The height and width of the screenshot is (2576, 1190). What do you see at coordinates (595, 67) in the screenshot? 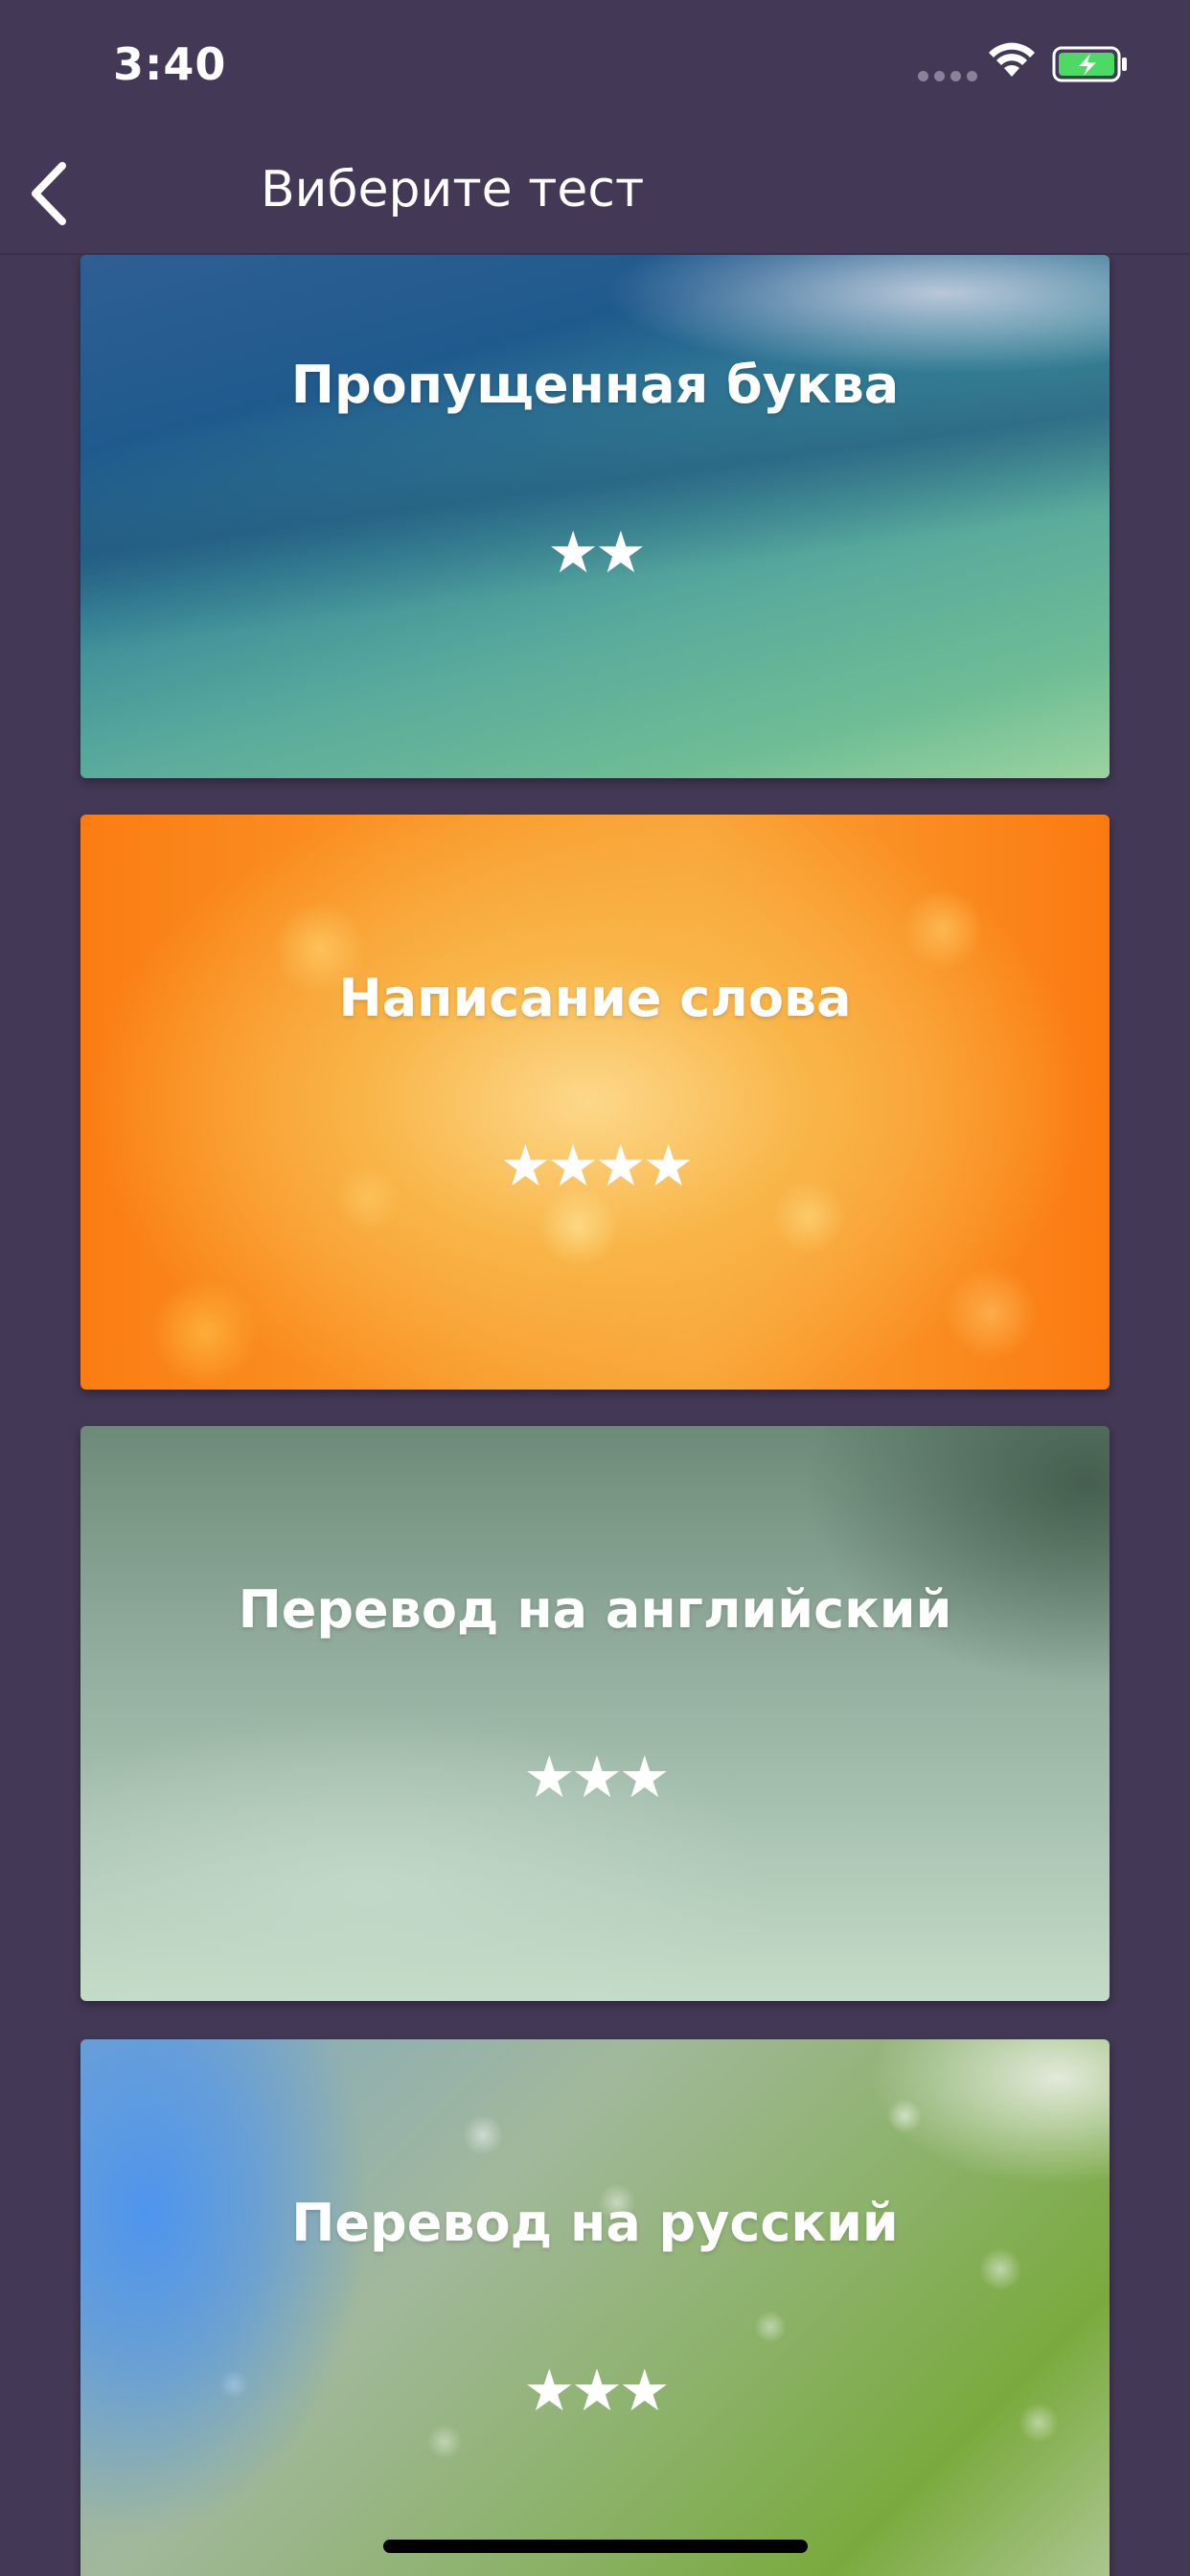
I see `status-bar: 3:40` at bounding box center [595, 67].